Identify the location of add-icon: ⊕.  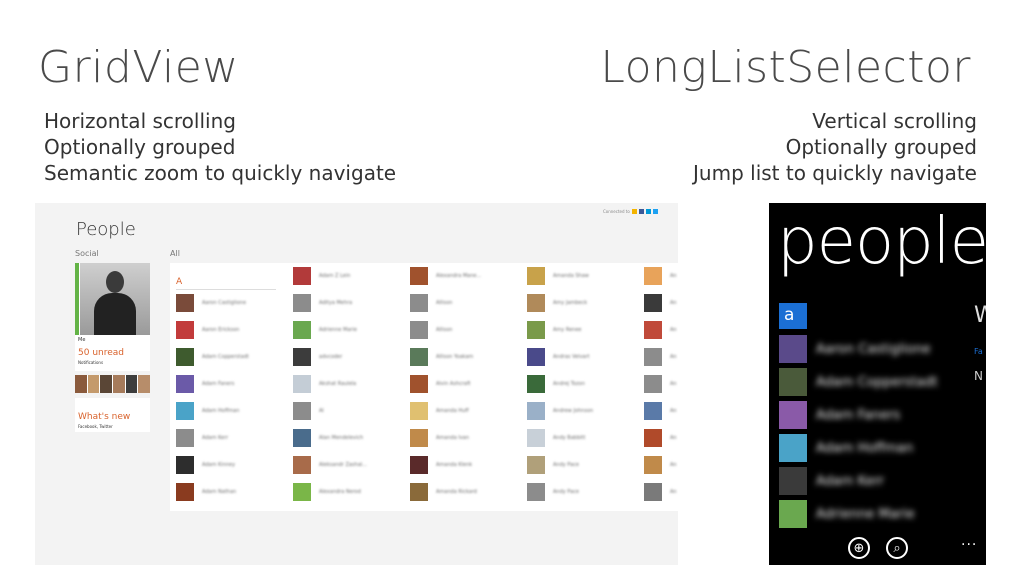
(859, 548).